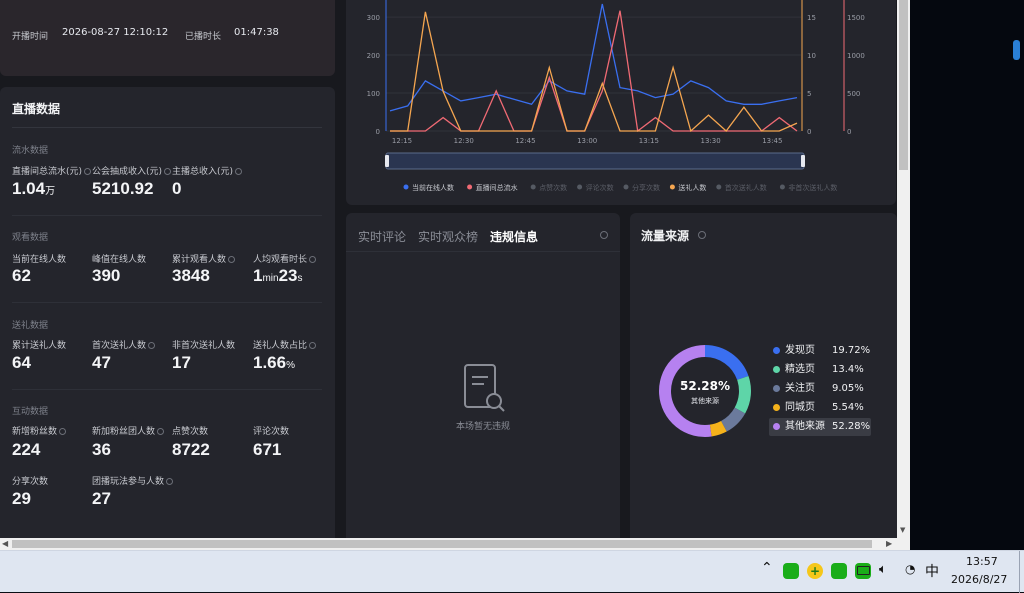  I want to click on new-fans-label: 新增粉丝数, so click(39, 430).